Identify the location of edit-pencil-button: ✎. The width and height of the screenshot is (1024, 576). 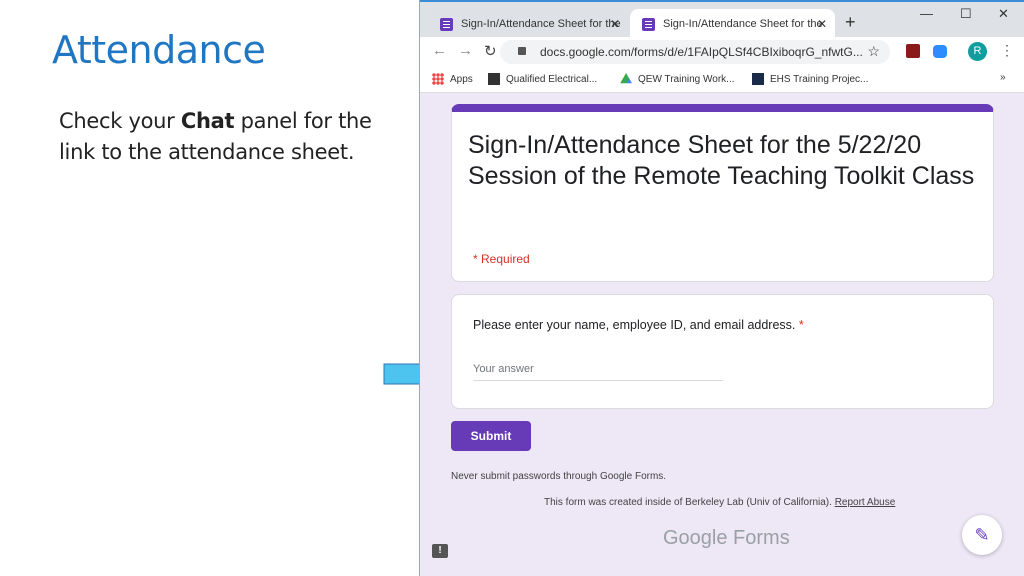
(982, 535).